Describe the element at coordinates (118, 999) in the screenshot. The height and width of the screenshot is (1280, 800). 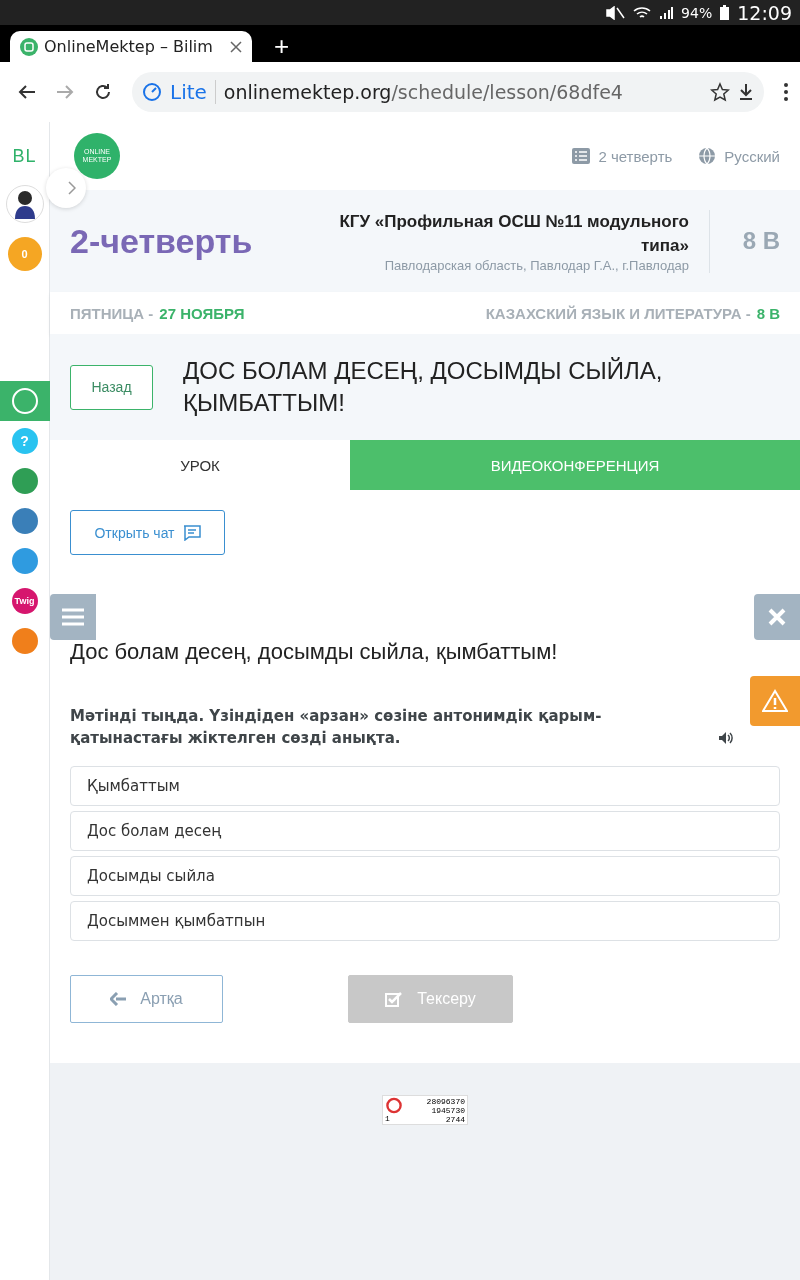
I see `left-arrow-icon` at that location.